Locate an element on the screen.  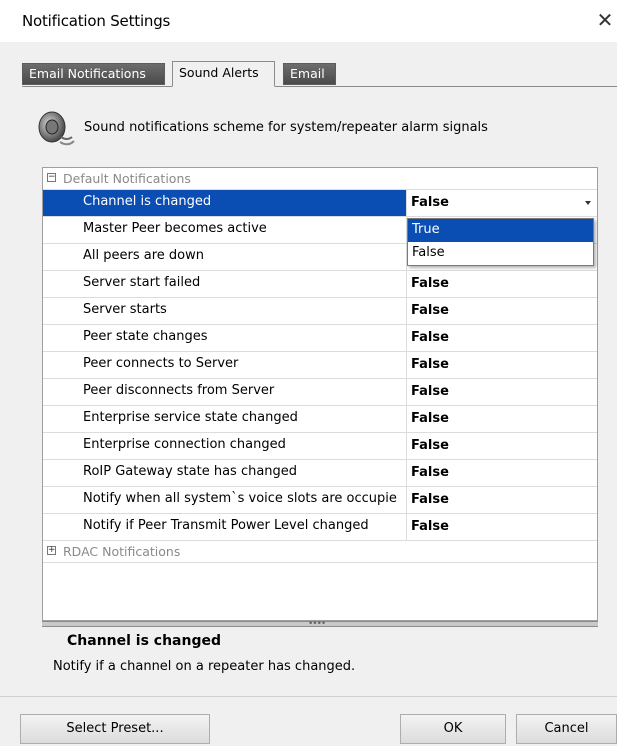
tab-sound-alerts: Sound Alerts is located at coordinates (223, 74).